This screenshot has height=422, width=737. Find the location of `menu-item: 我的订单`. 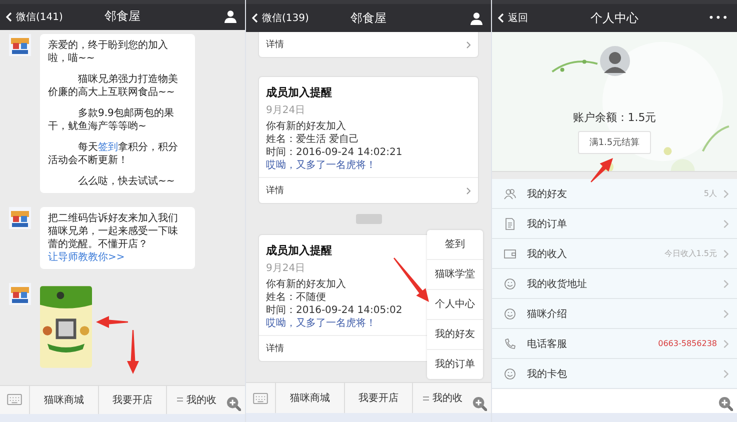

menu-item: 我的订单 is located at coordinates (455, 364).